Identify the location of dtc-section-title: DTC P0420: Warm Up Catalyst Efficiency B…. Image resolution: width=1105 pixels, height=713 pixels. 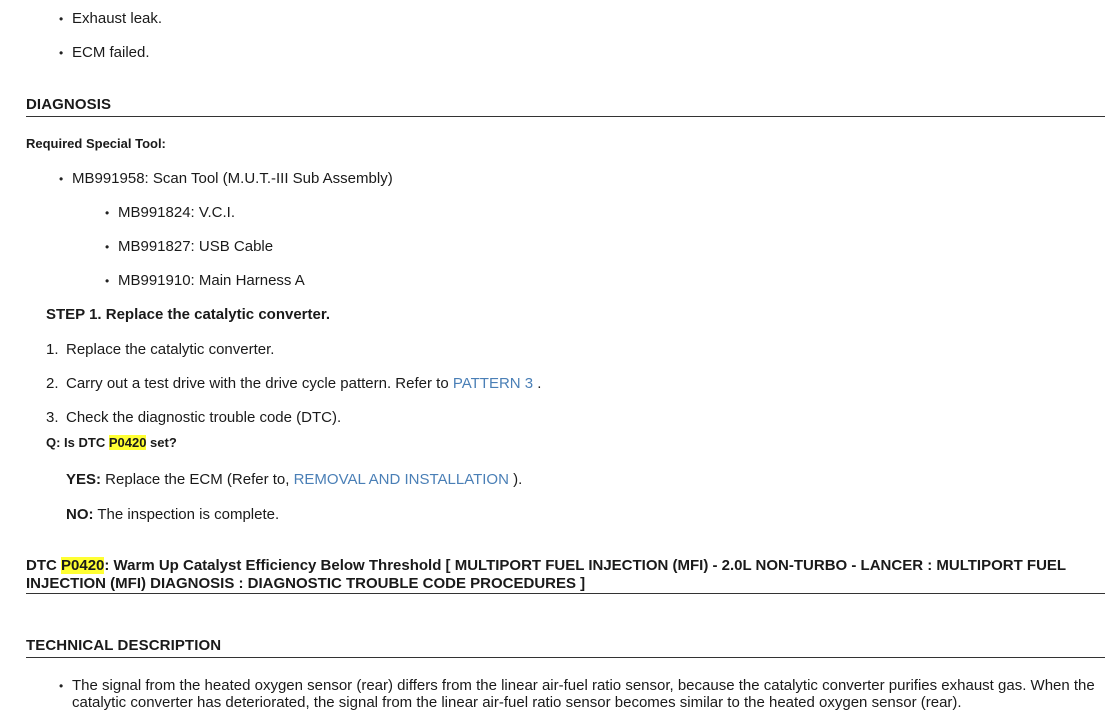
(563, 575).